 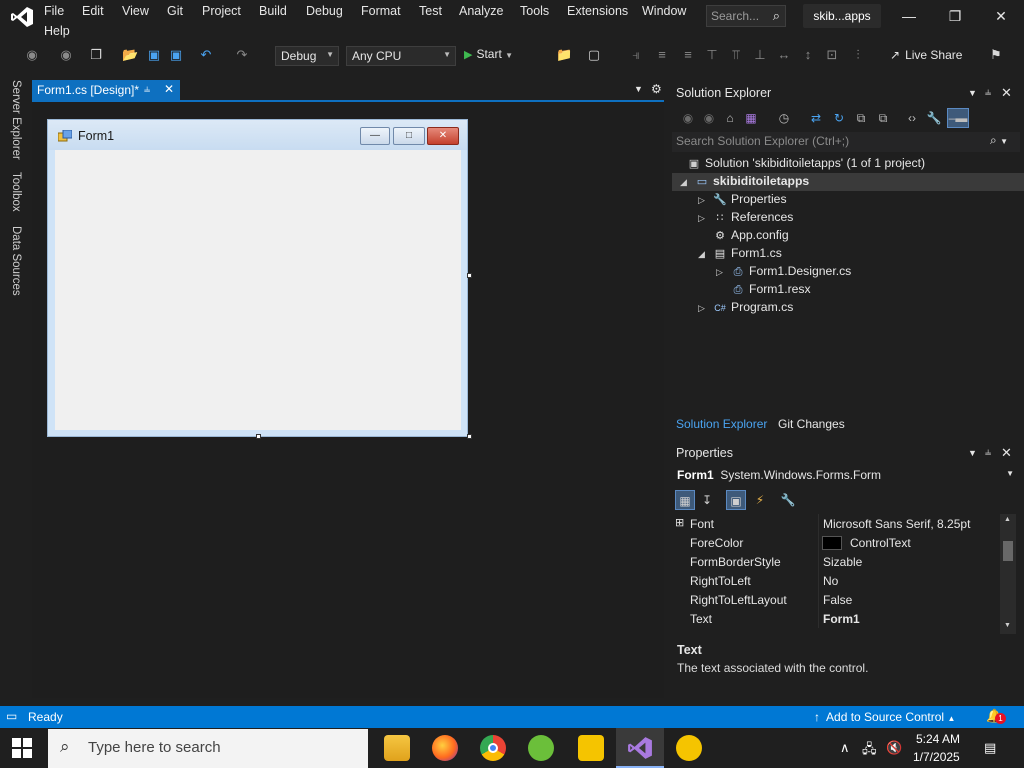 What do you see at coordinates (836, 523) in the screenshot?
I see `property-row-font: ⊞ Font Microsoft Sans Serif, 8.25pt` at bounding box center [836, 523].